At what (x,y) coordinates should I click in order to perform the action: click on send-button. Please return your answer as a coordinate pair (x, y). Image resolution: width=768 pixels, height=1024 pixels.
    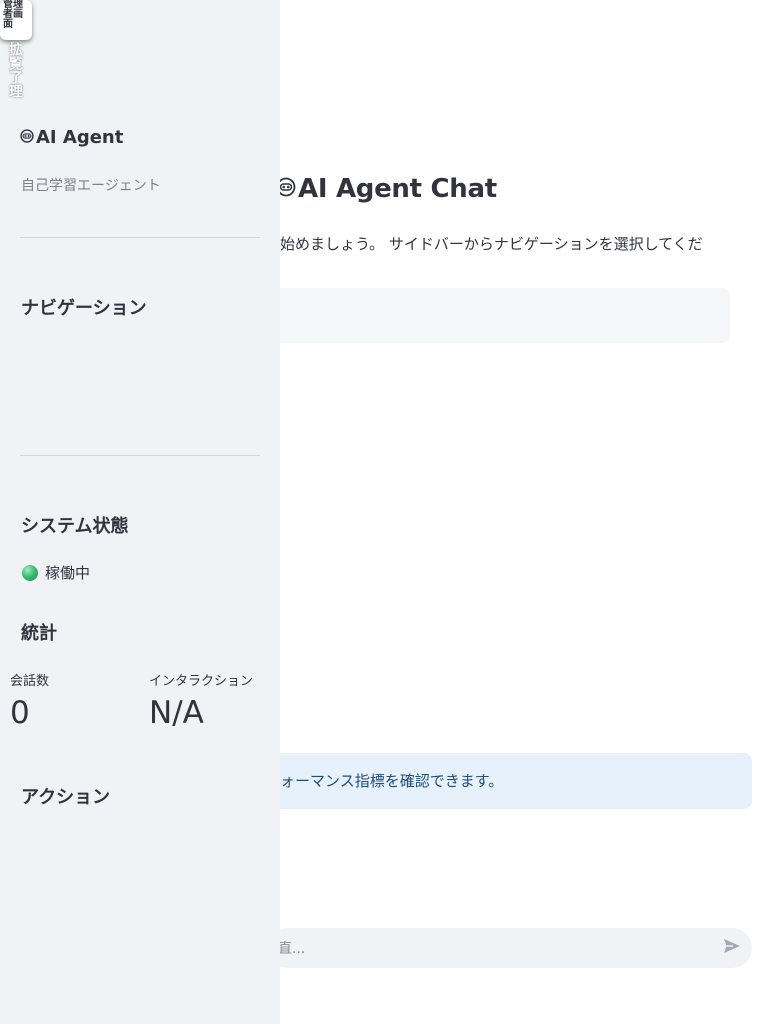
    Looking at the image, I should click on (732, 948).